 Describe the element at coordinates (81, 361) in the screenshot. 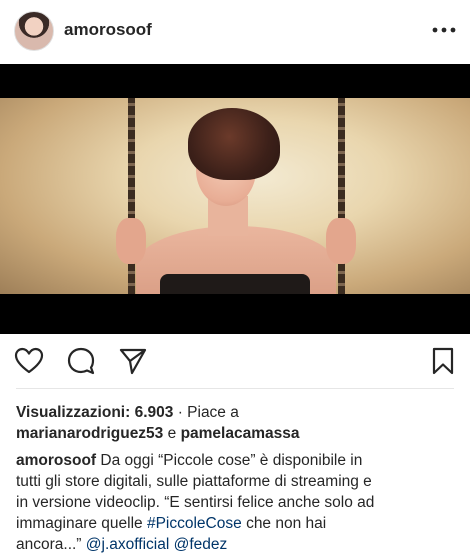

I see `comment-icon` at that location.